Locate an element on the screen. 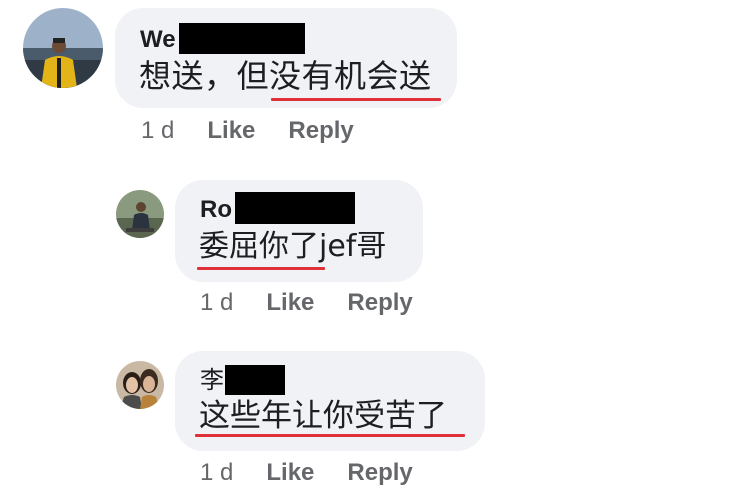  comment-bubble-1: We 想送，但没有机会送 is located at coordinates (286, 58).